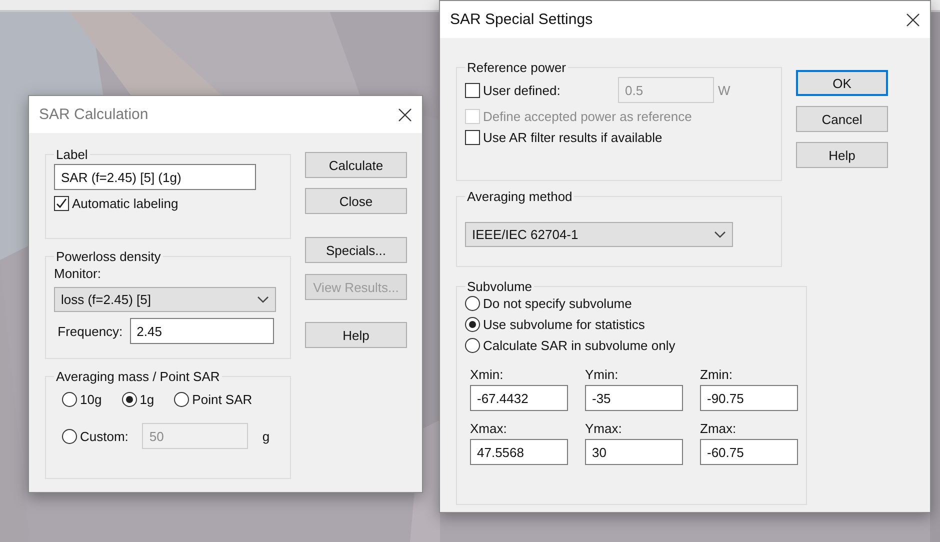 The width and height of the screenshot is (940, 542). I want to click on checkbox-label: Automatic labeling, so click(125, 203).